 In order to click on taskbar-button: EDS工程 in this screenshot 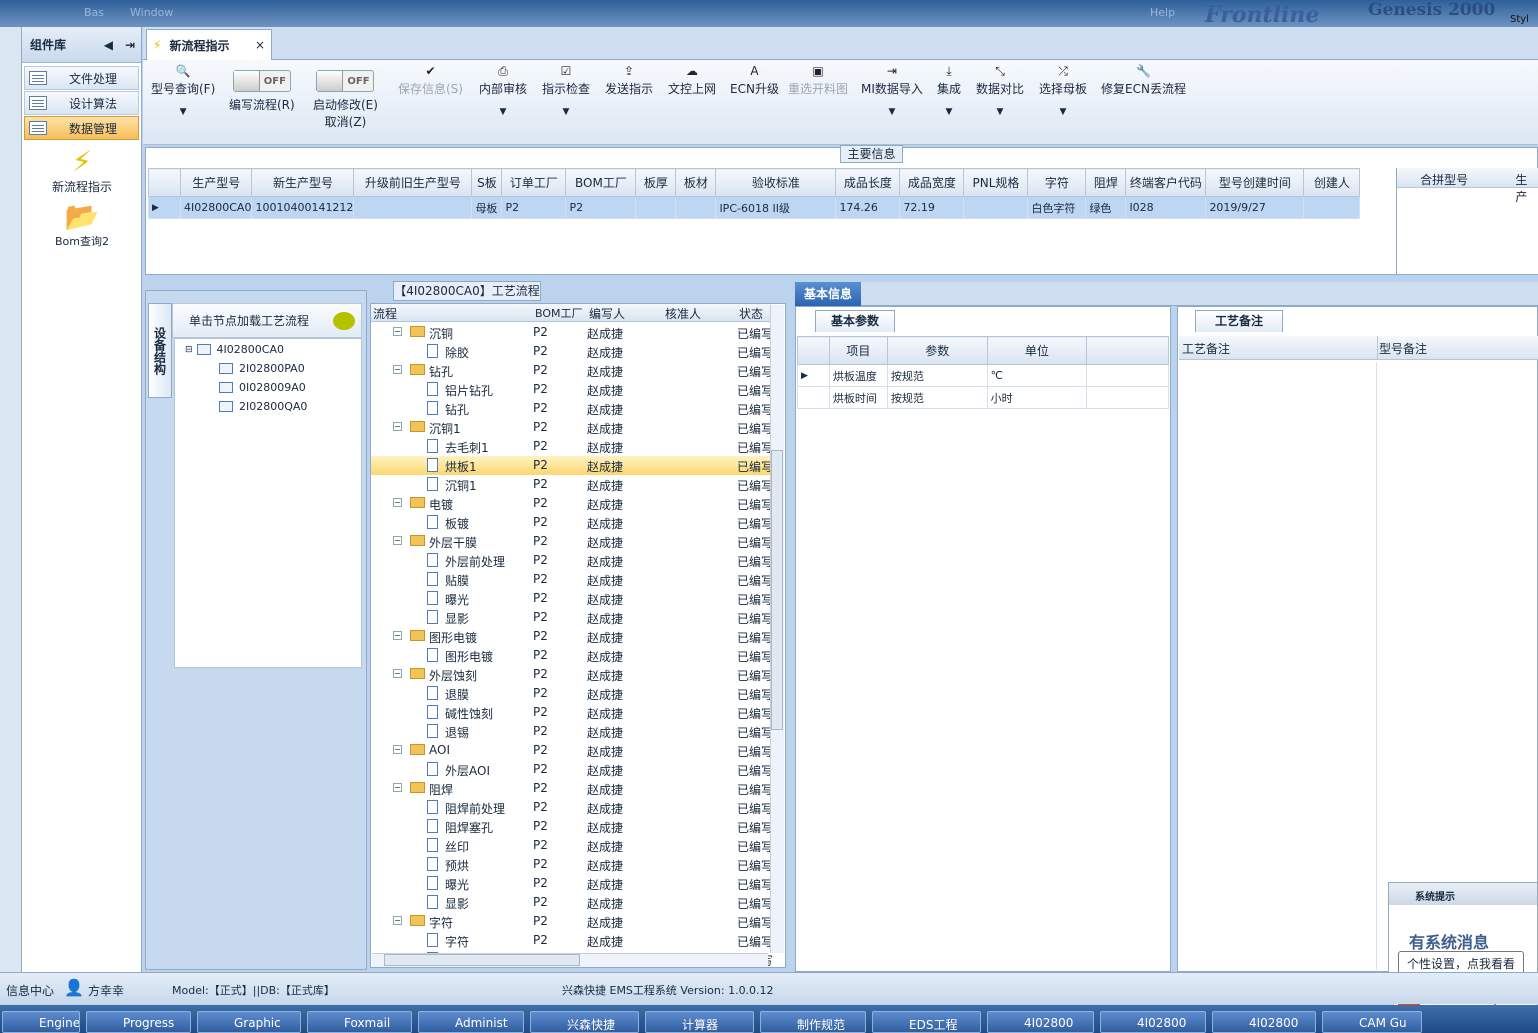, I will do `click(926, 1022)`.